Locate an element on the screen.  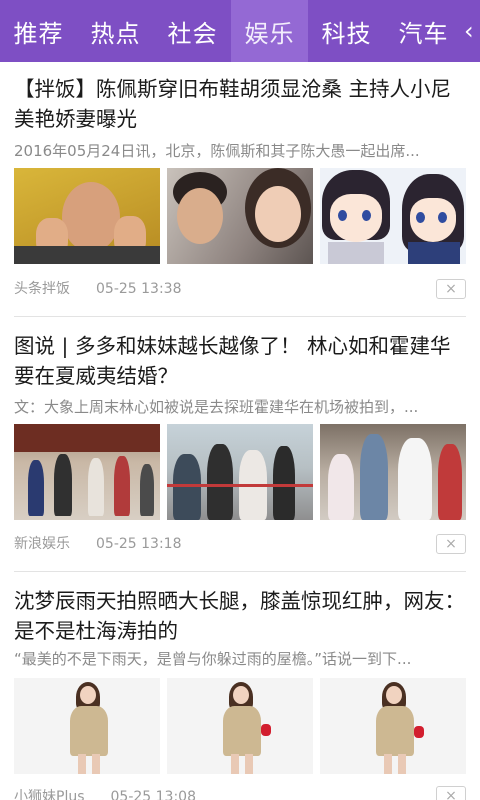
news-headline: 沈梦辰雨天拍照晒大长腿，膝盖惊现红肿，网友：是不是杜海涛拍的 is located at coordinates (240, 616).